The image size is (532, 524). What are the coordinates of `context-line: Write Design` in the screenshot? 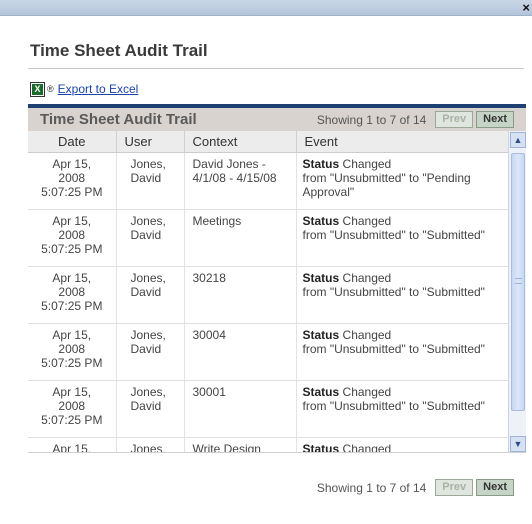 It's located at (226, 447).